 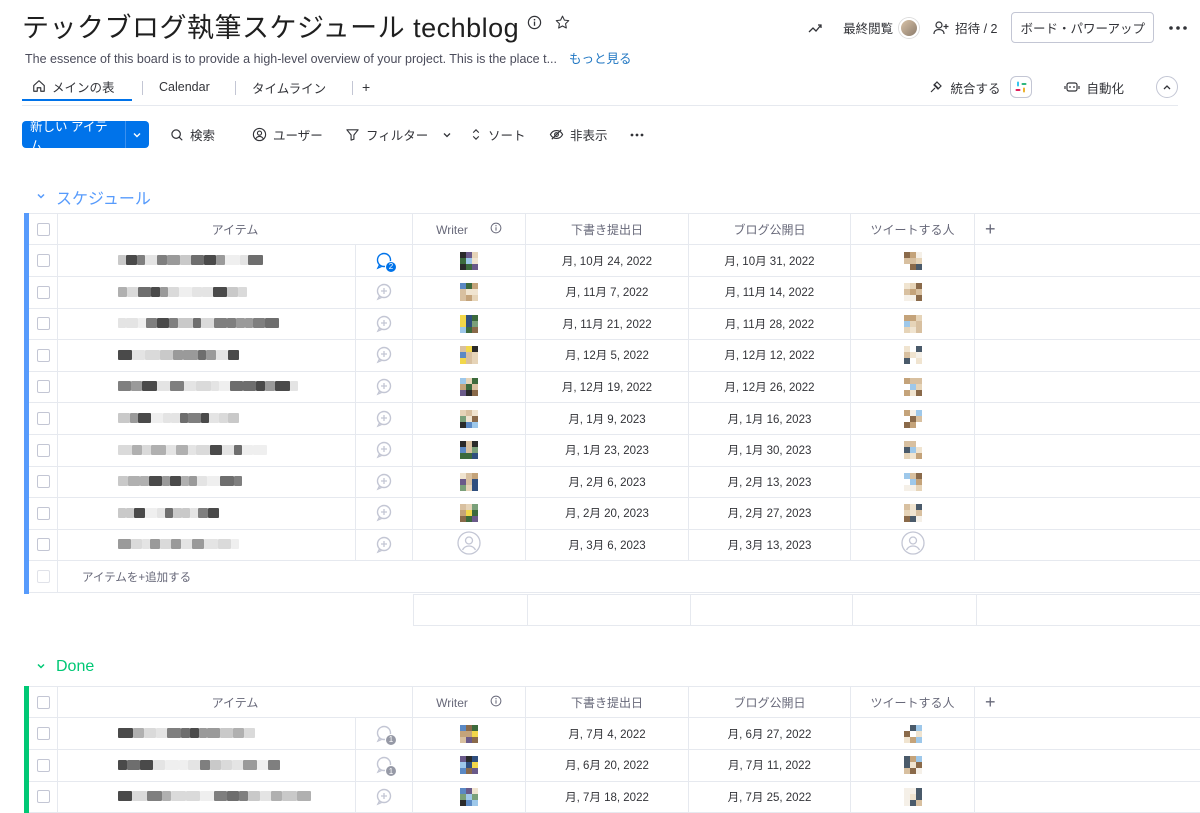 I want to click on automate-button: 自動化, so click(x=1094, y=87).